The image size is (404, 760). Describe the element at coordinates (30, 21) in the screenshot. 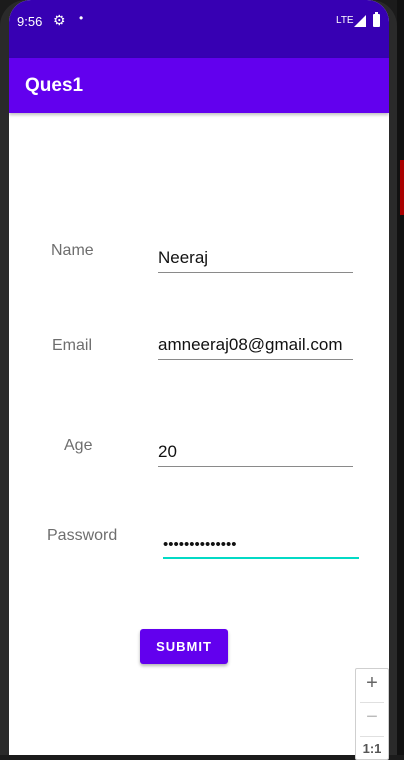

I see `status-time: 9:56` at that location.